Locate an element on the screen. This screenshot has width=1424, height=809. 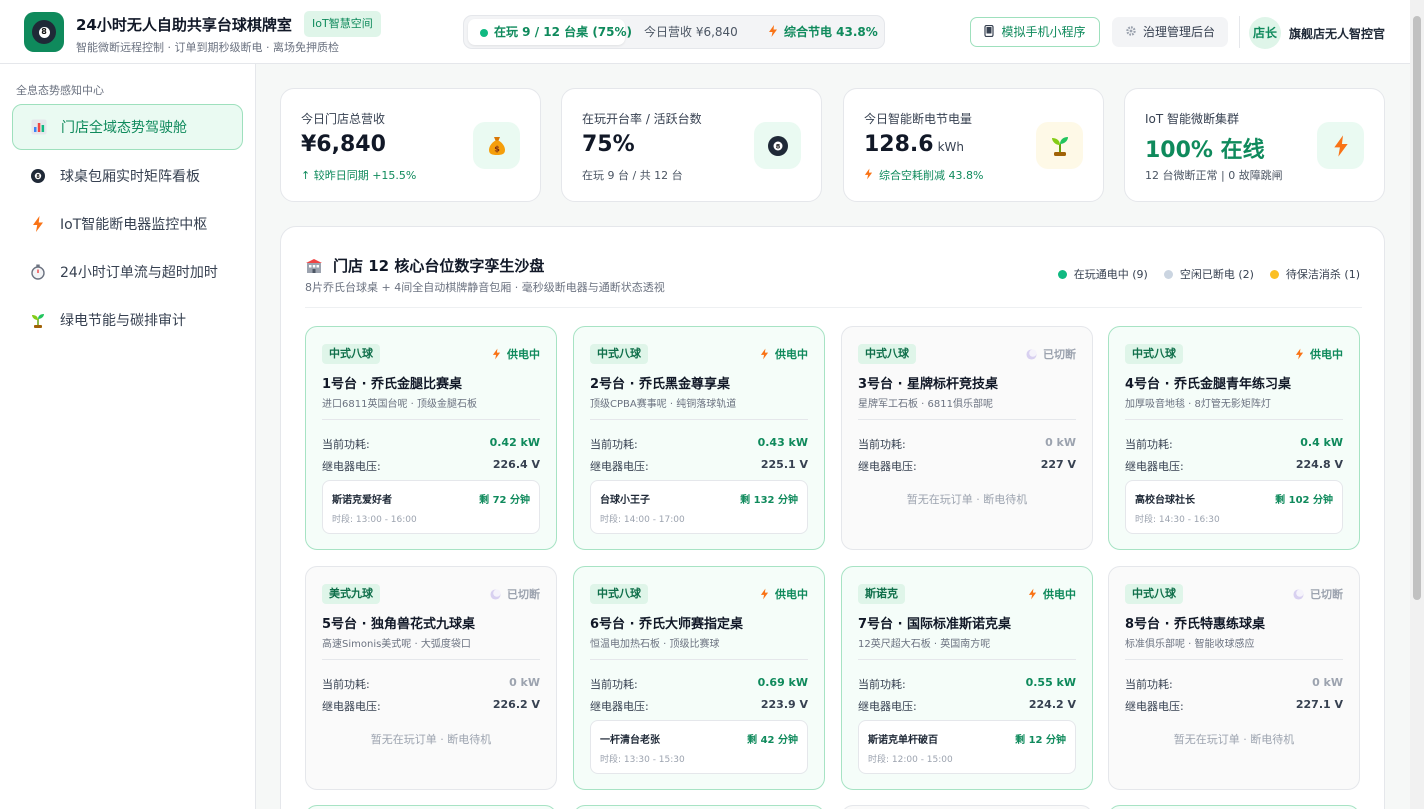
active-order: 一杆清台老张 剩 42 分钟 时段: 13:30 - 15:30 is located at coordinates (699, 747).